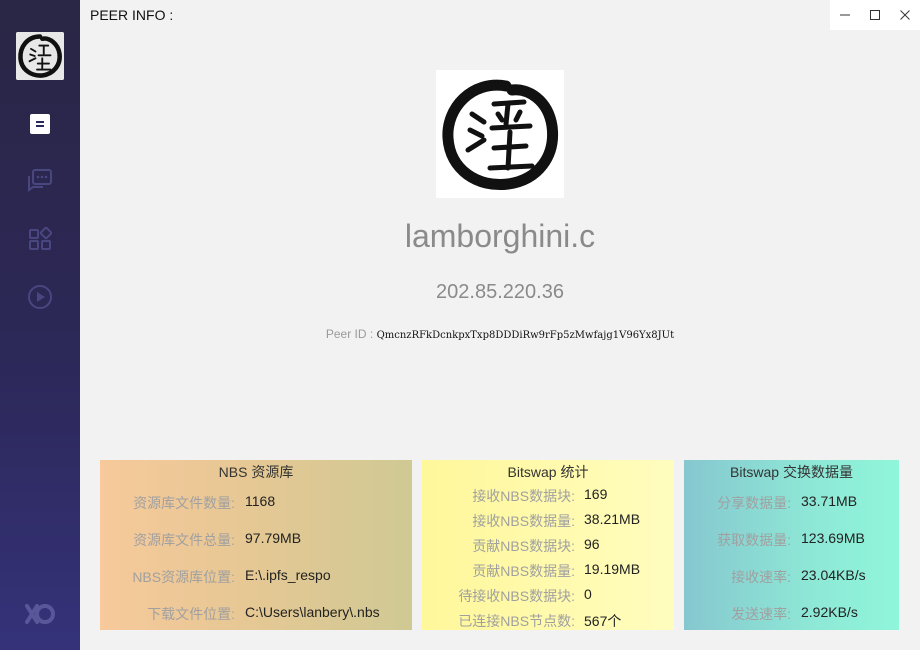 The height and width of the screenshot is (650, 920). Describe the element at coordinates (516, 621) in the screenshot. I see `stat-label: 已连接NBS节点数:` at that location.